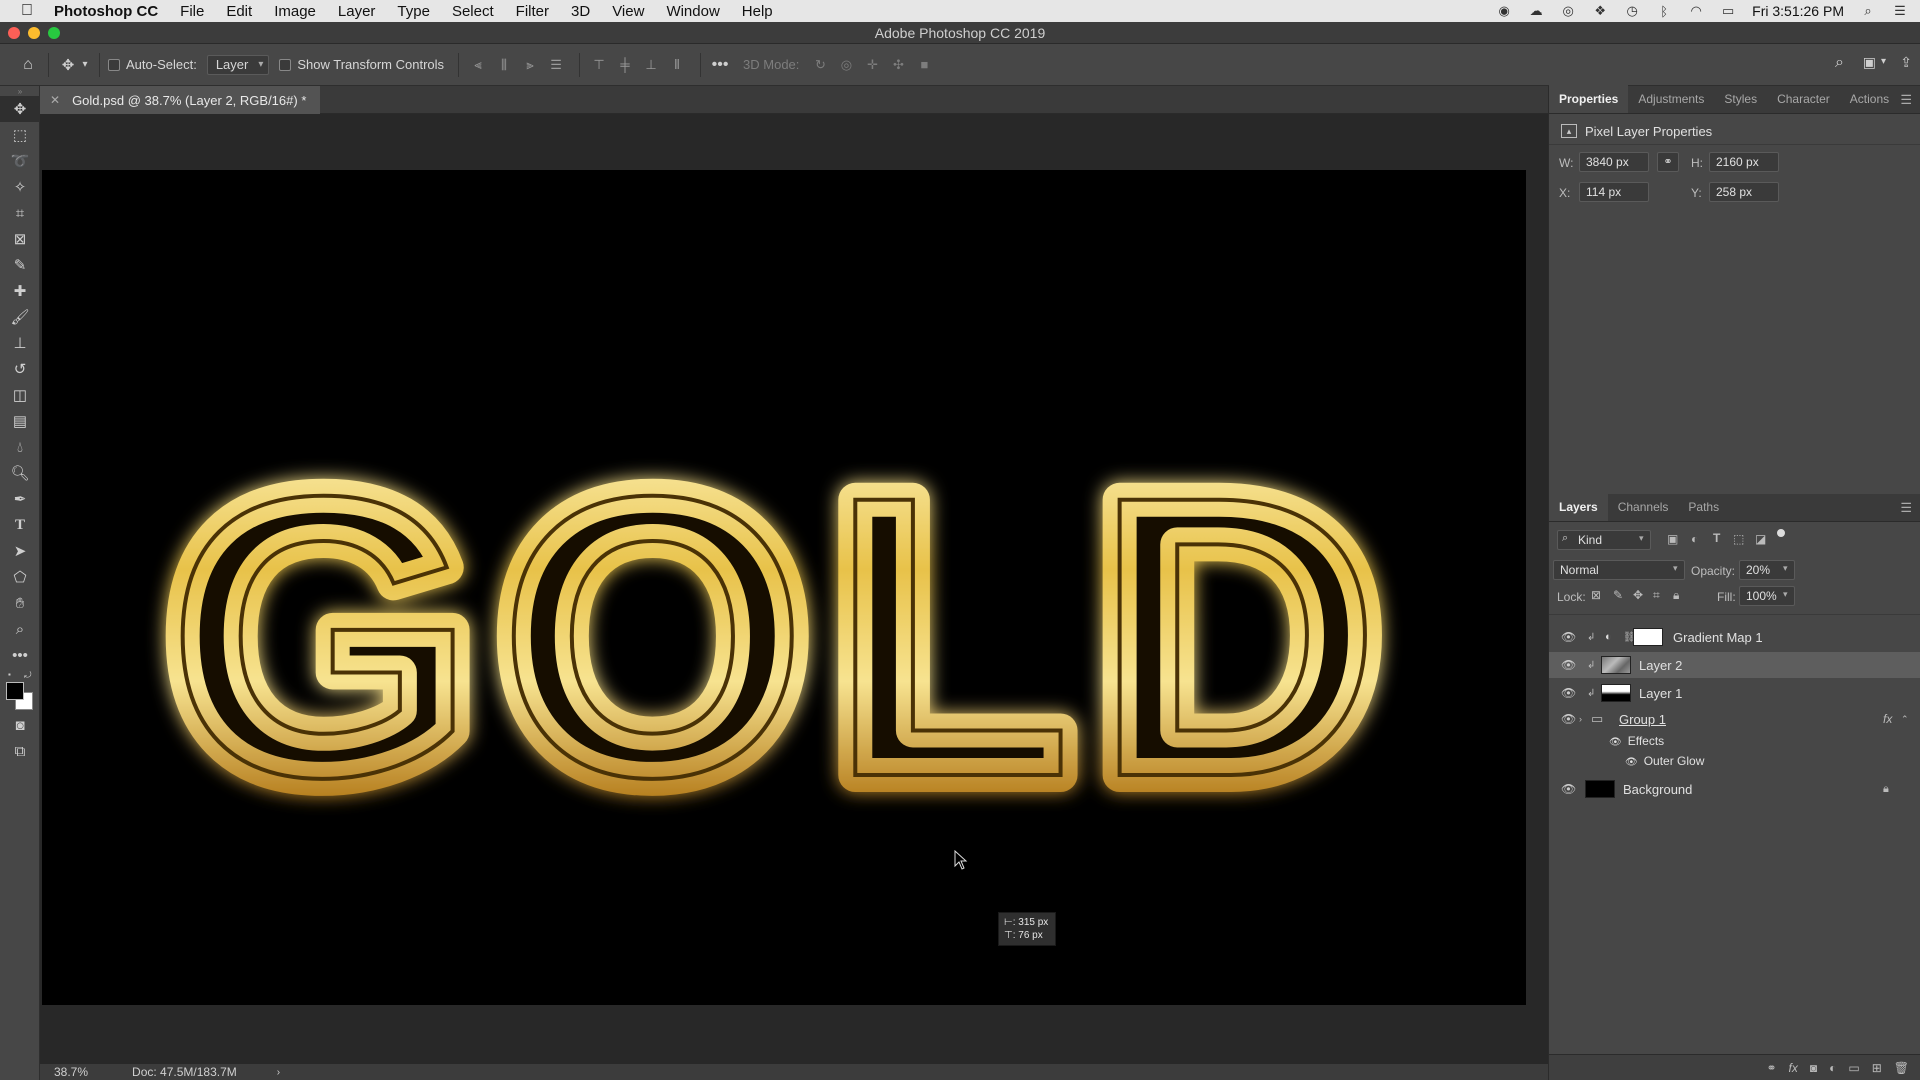  What do you see at coordinates (20, 135) in the screenshot?
I see `marquee-tool-icon: ⬚` at bounding box center [20, 135].